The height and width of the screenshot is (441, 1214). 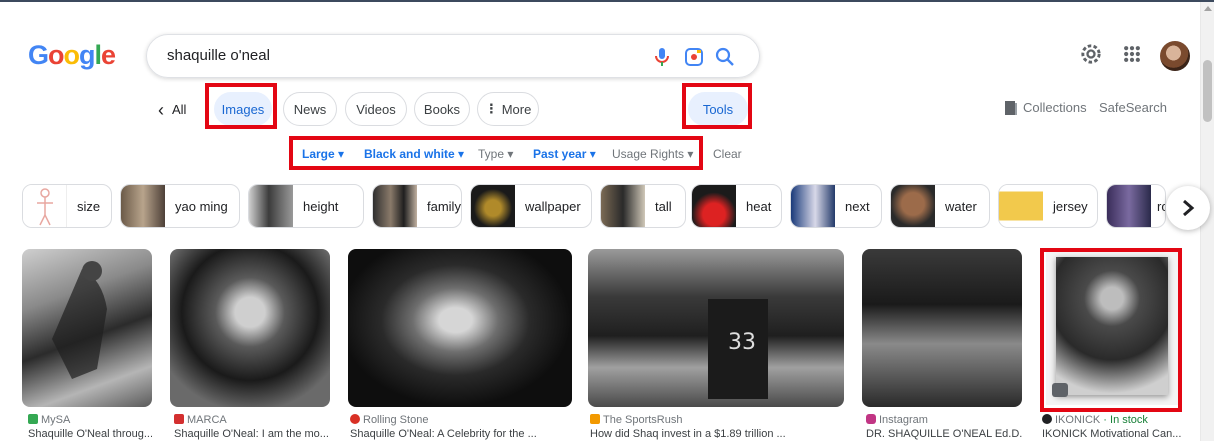 What do you see at coordinates (310, 109) in the screenshot?
I see `tab-news: News` at bounding box center [310, 109].